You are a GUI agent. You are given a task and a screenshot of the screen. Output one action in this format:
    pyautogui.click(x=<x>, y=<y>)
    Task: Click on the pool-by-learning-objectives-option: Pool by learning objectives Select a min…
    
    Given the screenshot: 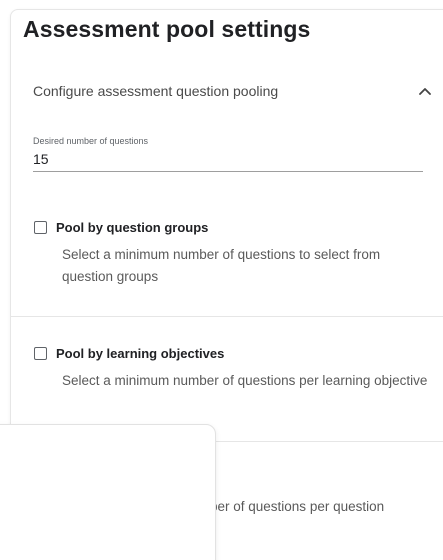 What is the action you would take?
    pyautogui.click(x=233, y=369)
    